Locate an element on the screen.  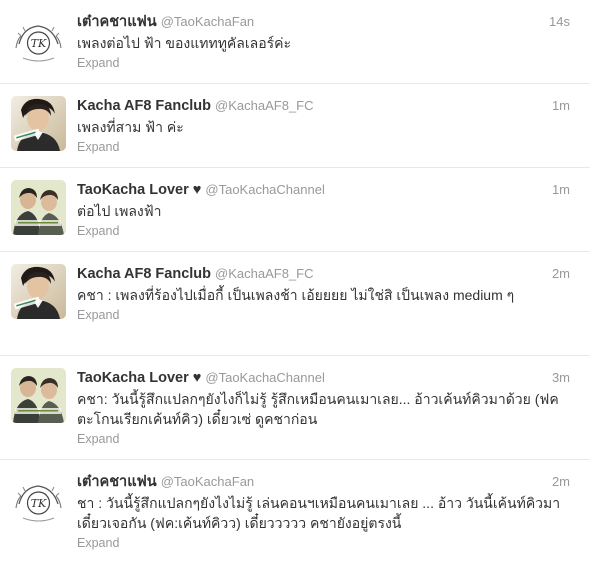
tweet-header: TaoKacha Lover ♥ @TaoKachaChannel 3m is located at coordinates (323, 378).